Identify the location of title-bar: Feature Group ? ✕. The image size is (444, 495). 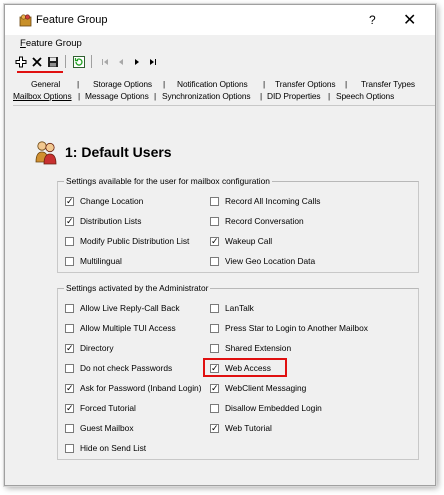
(220, 20).